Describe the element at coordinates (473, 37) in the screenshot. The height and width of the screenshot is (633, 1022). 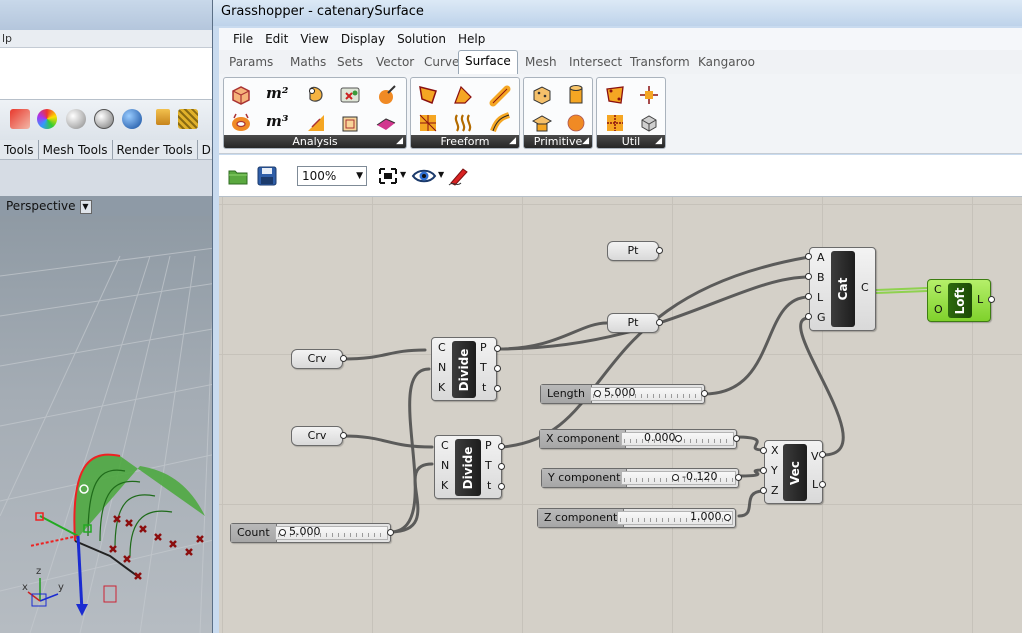
I see `menu-help: Help` at that location.